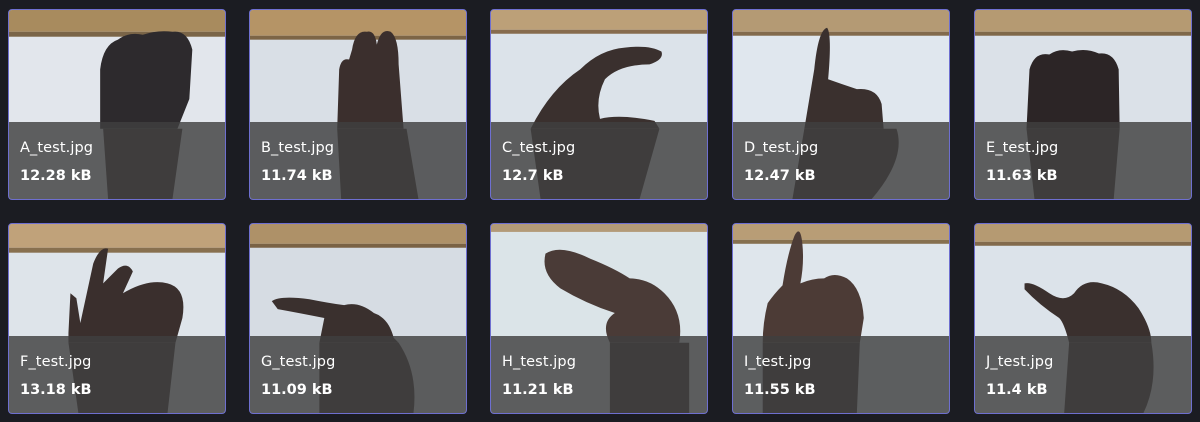 The height and width of the screenshot is (422, 1200). What do you see at coordinates (56, 390) in the screenshot?
I see `file-size: 13.18 kB` at bounding box center [56, 390].